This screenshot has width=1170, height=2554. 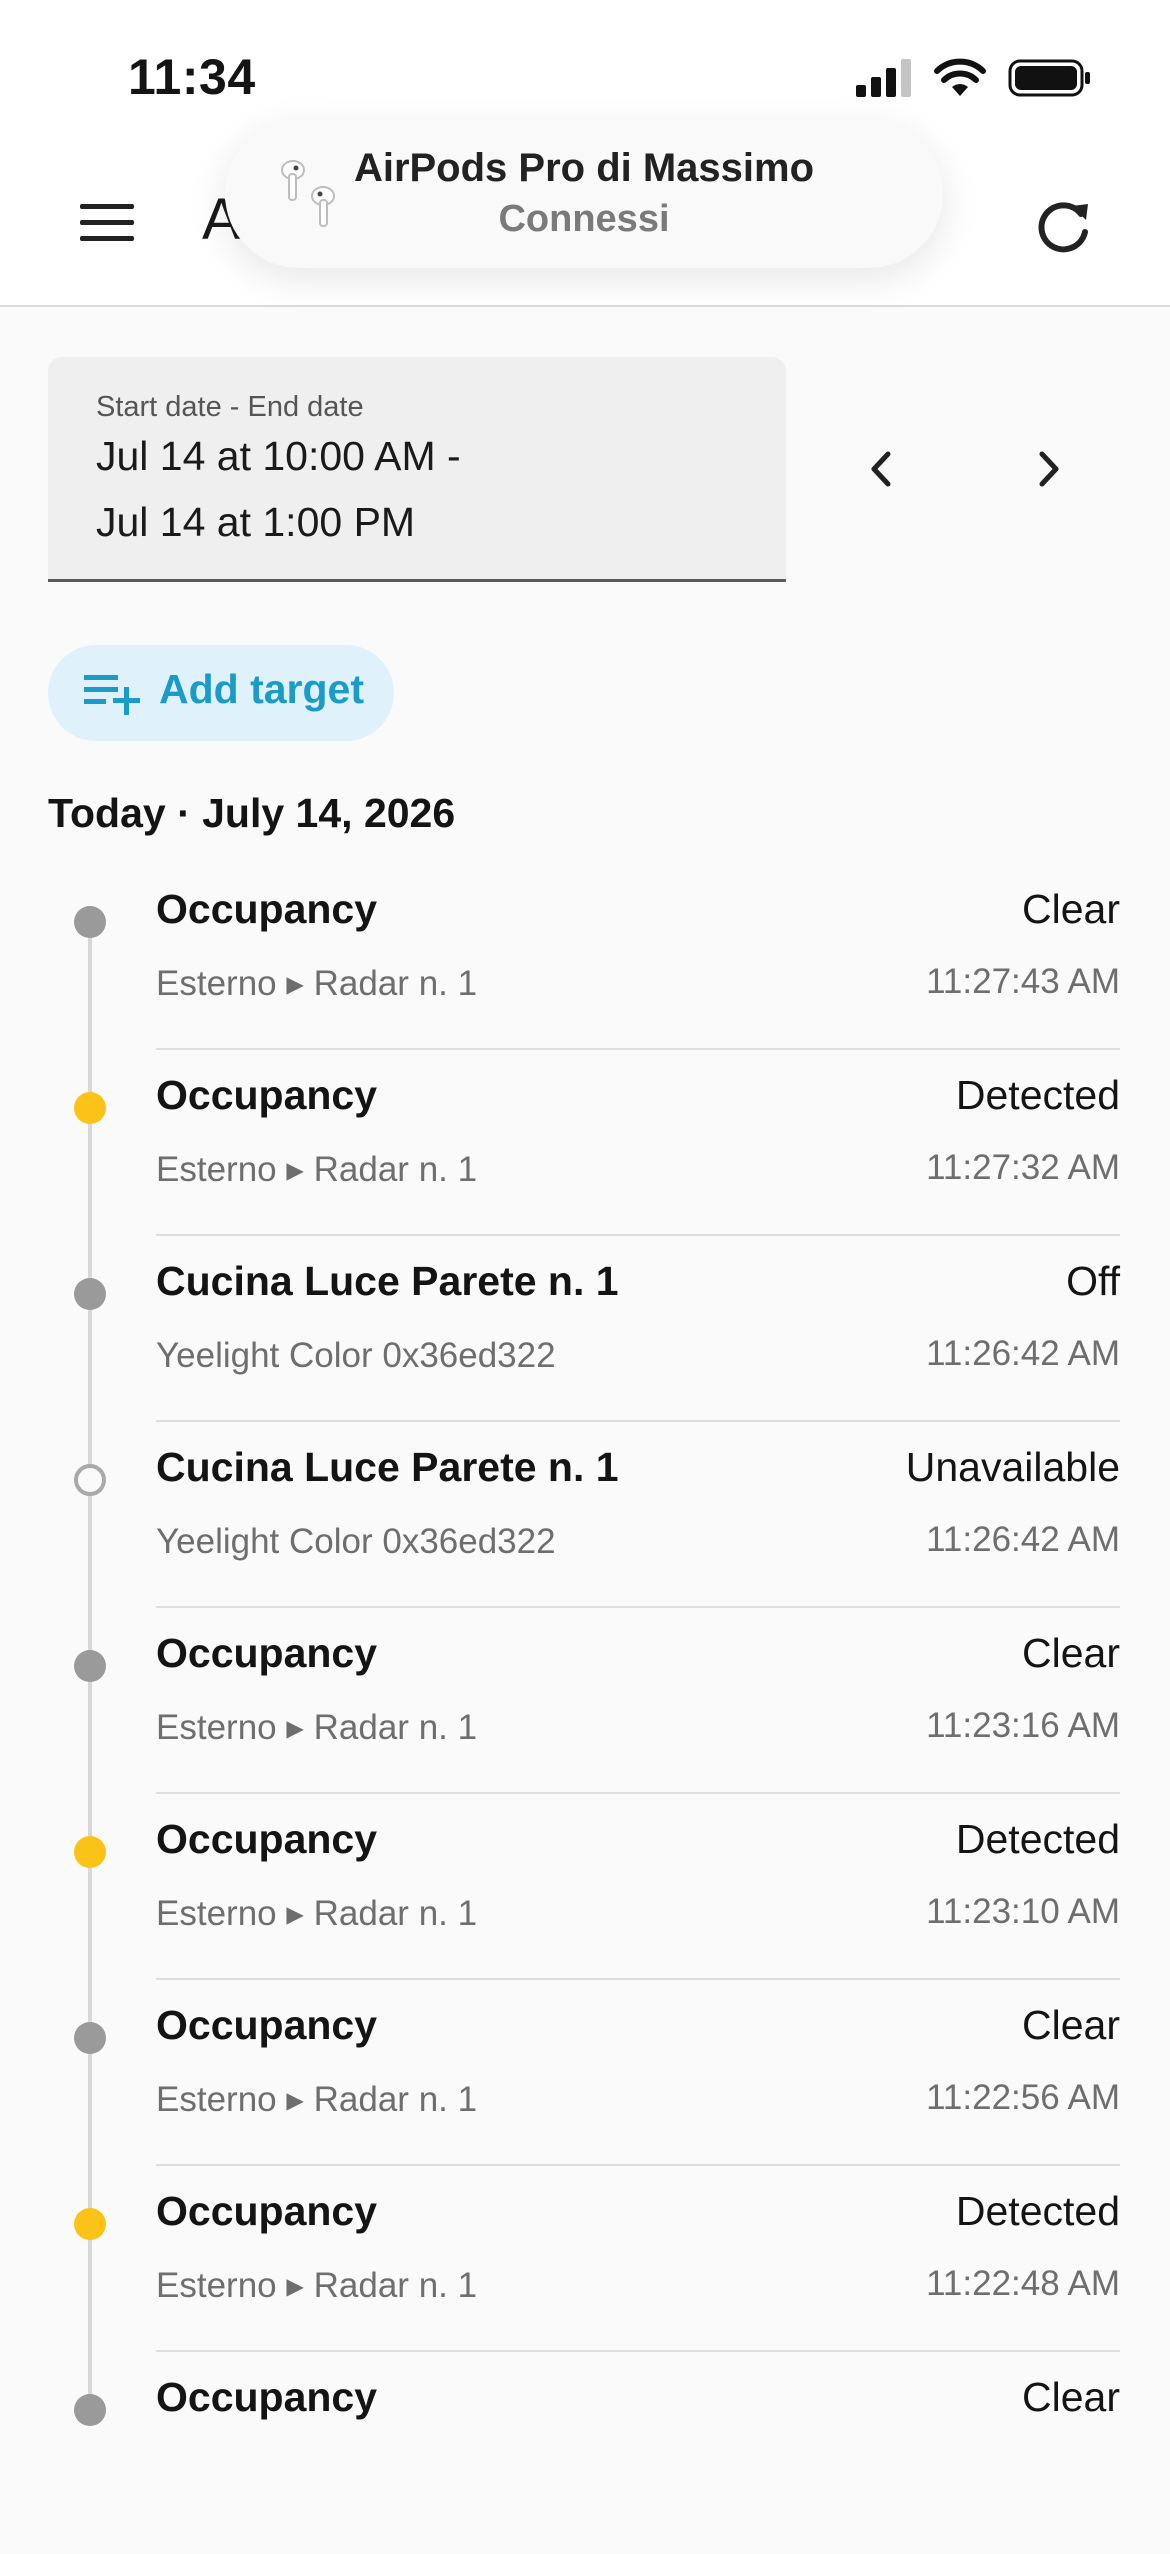 What do you see at coordinates (584, 168) in the screenshot?
I see `airpods-device-name: AirPods Pro di Massimo` at bounding box center [584, 168].